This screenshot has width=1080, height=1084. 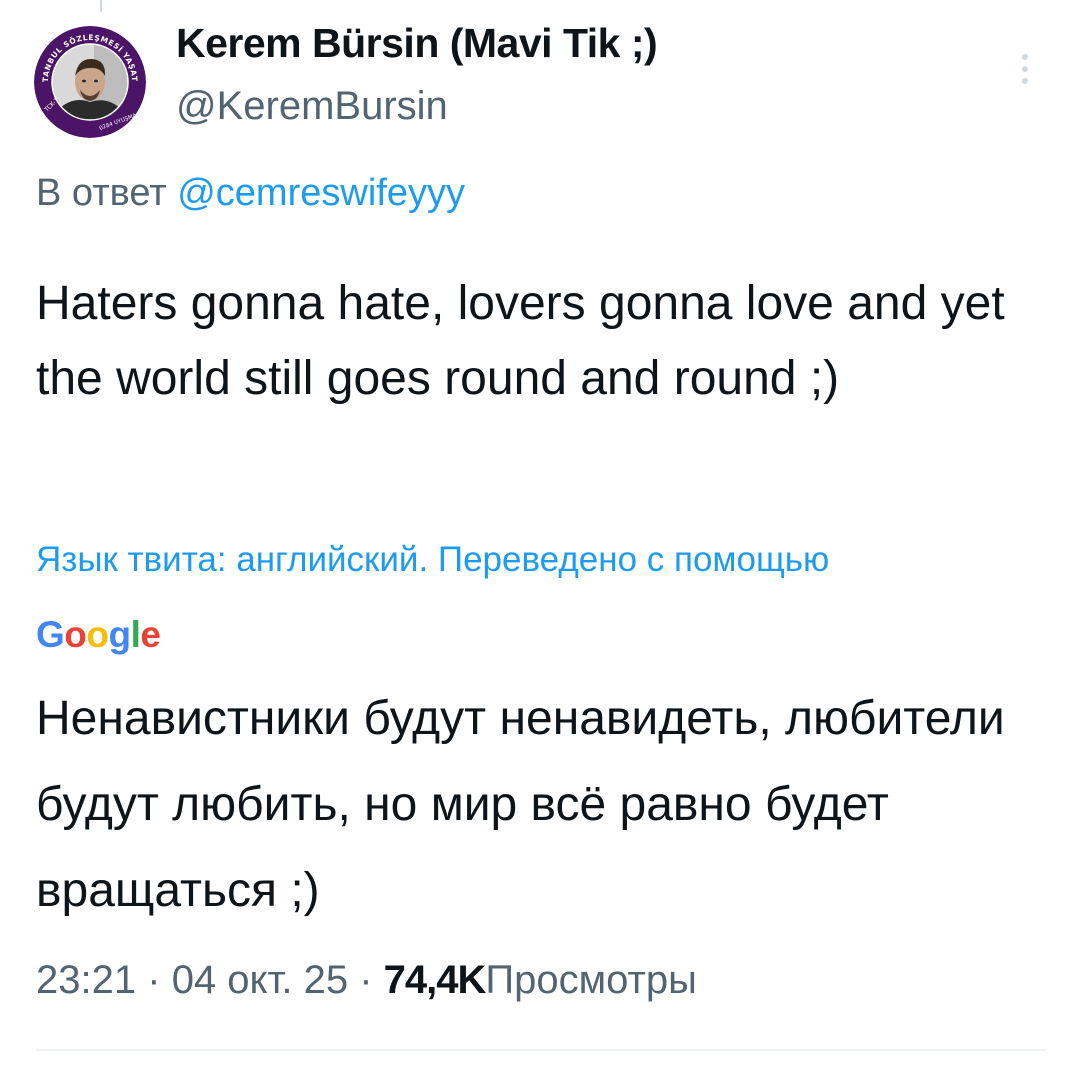 What do you see at coordinates (260, 980) in the screenshot?
I see `tweet-date: 04 окт. 25` at bounding box center [260, 980].